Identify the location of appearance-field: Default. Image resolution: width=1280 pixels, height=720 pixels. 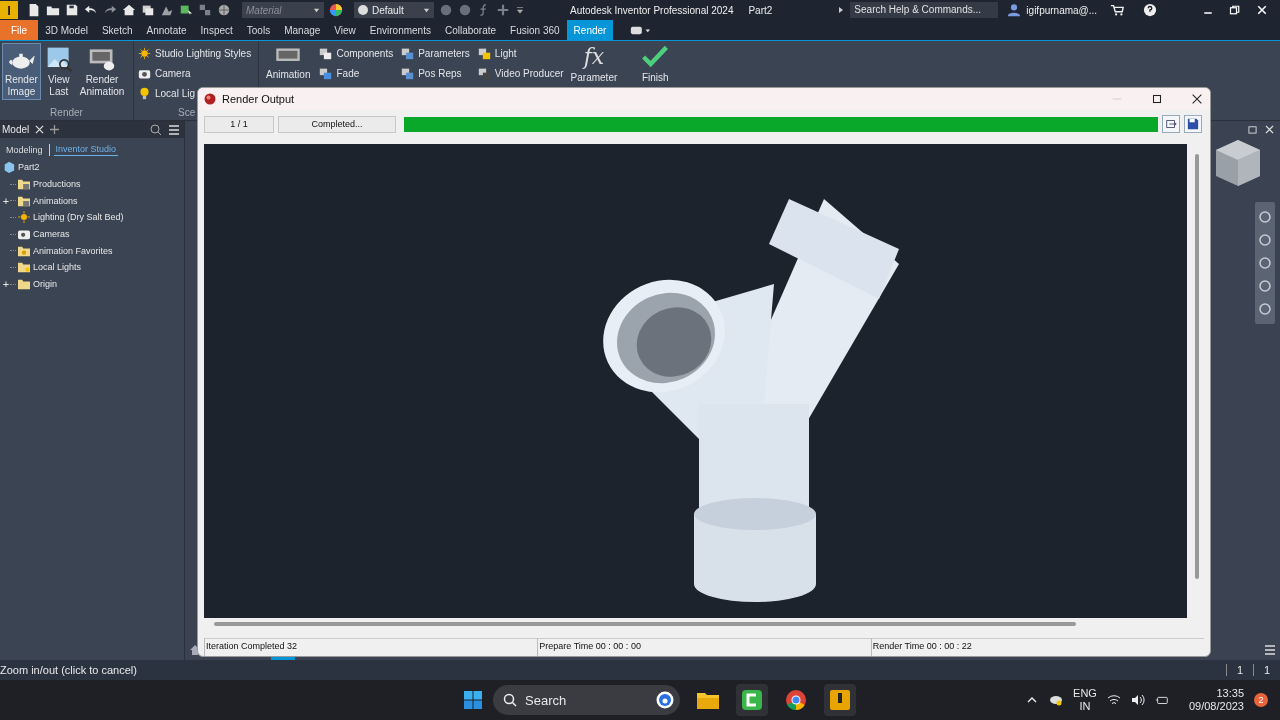
(394, 10).